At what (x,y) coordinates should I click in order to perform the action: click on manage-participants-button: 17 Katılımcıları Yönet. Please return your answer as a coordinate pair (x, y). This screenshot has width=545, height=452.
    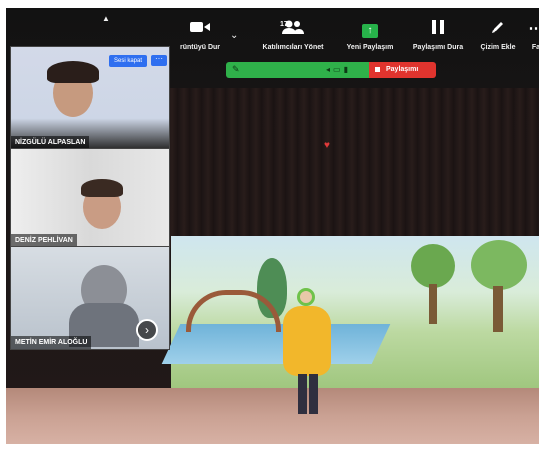
    Looking at the image, I should click on (293, 35).